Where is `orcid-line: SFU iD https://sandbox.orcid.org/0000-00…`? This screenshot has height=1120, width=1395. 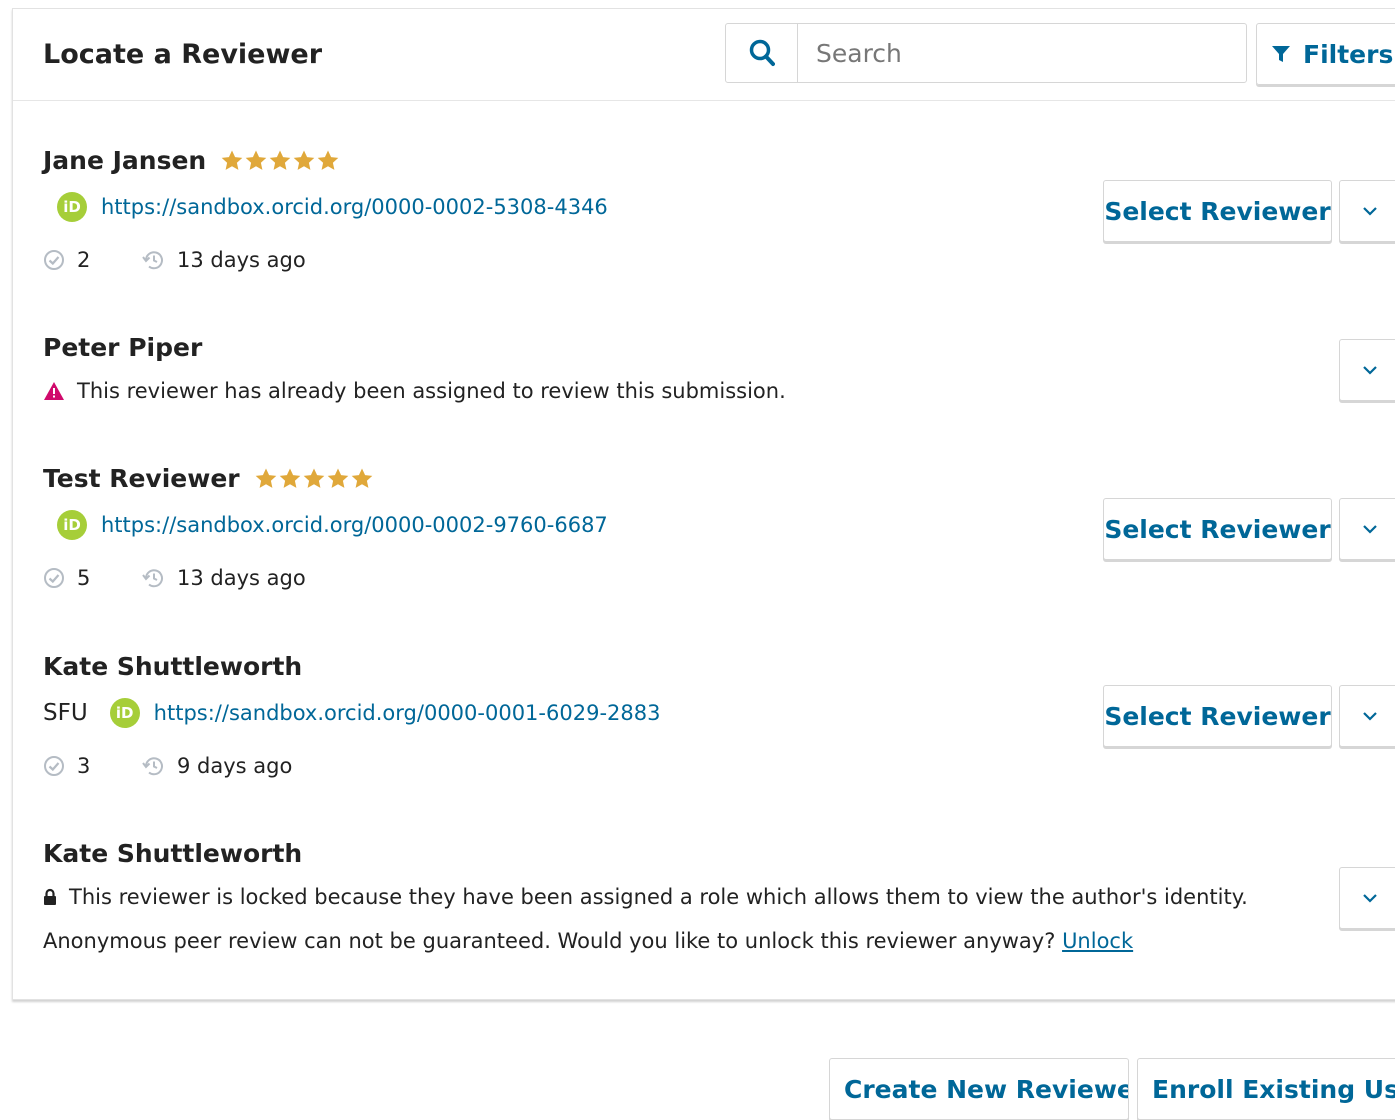
orcid-line: SFU iD https://sandbox.orcid.org/0000-00… is located at coordinates (351, 713).